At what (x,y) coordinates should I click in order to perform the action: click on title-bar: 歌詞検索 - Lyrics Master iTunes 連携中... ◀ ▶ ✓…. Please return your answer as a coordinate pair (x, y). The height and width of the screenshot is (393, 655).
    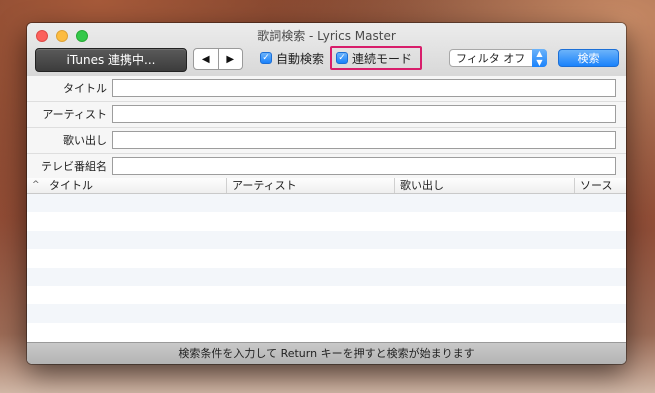
    Looking at the image, I should click on (326, 50).